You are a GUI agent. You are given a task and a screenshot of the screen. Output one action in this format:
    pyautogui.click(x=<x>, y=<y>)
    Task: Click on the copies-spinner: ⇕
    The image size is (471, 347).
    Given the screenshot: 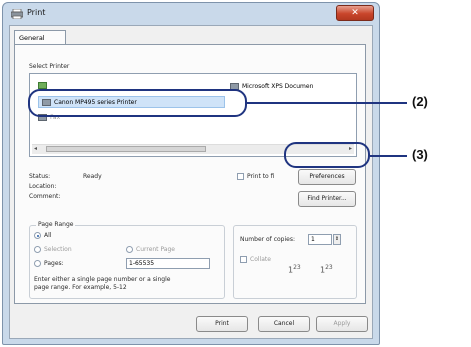 What is the action you would take?
    pyautogui.click(x=337, y=239)
    